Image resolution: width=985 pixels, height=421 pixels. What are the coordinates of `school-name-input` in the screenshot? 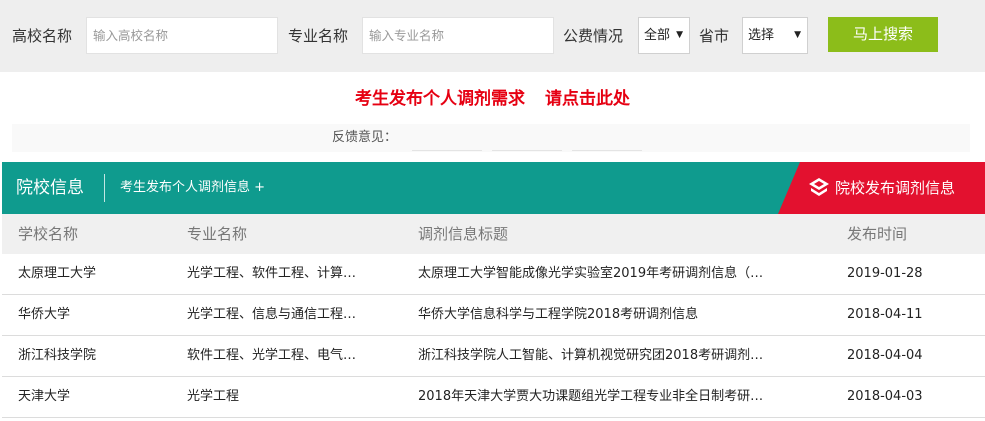 It's located at (182, 35).